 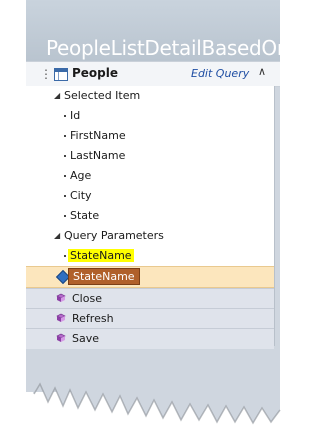 I want to click on field-label: FirstName, so click(x=98, y=135).